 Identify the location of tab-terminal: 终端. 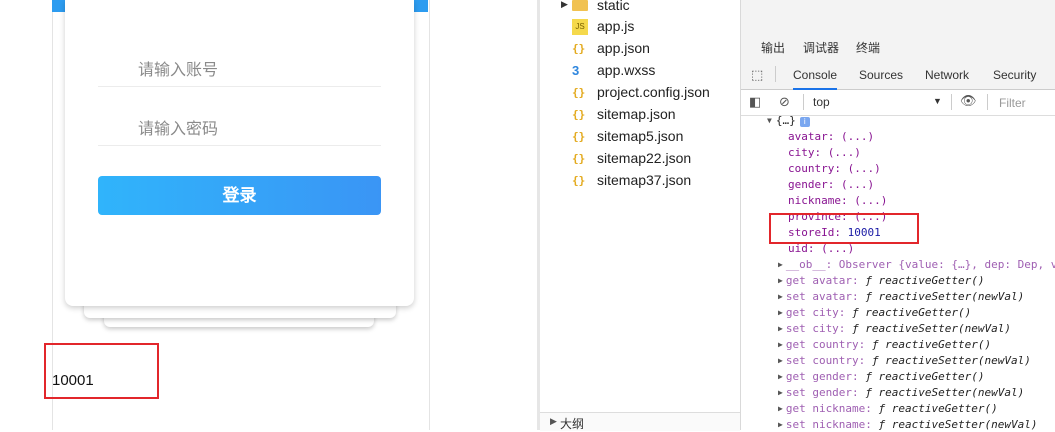
(868, 47).